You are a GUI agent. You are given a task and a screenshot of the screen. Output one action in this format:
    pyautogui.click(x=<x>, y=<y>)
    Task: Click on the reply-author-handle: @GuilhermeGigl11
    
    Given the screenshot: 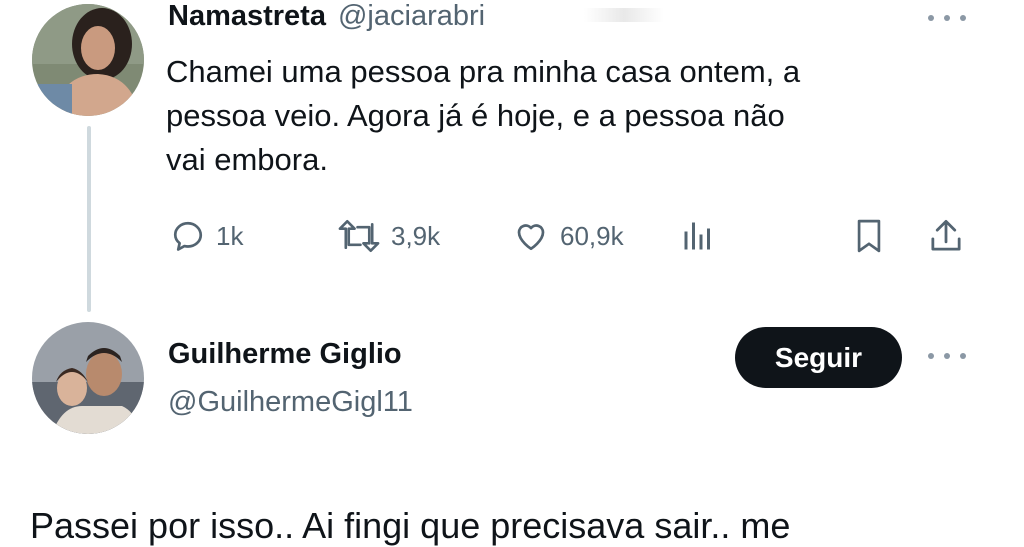 What is the action you would take?
    pyautogui.click(x=290, y=402)
    